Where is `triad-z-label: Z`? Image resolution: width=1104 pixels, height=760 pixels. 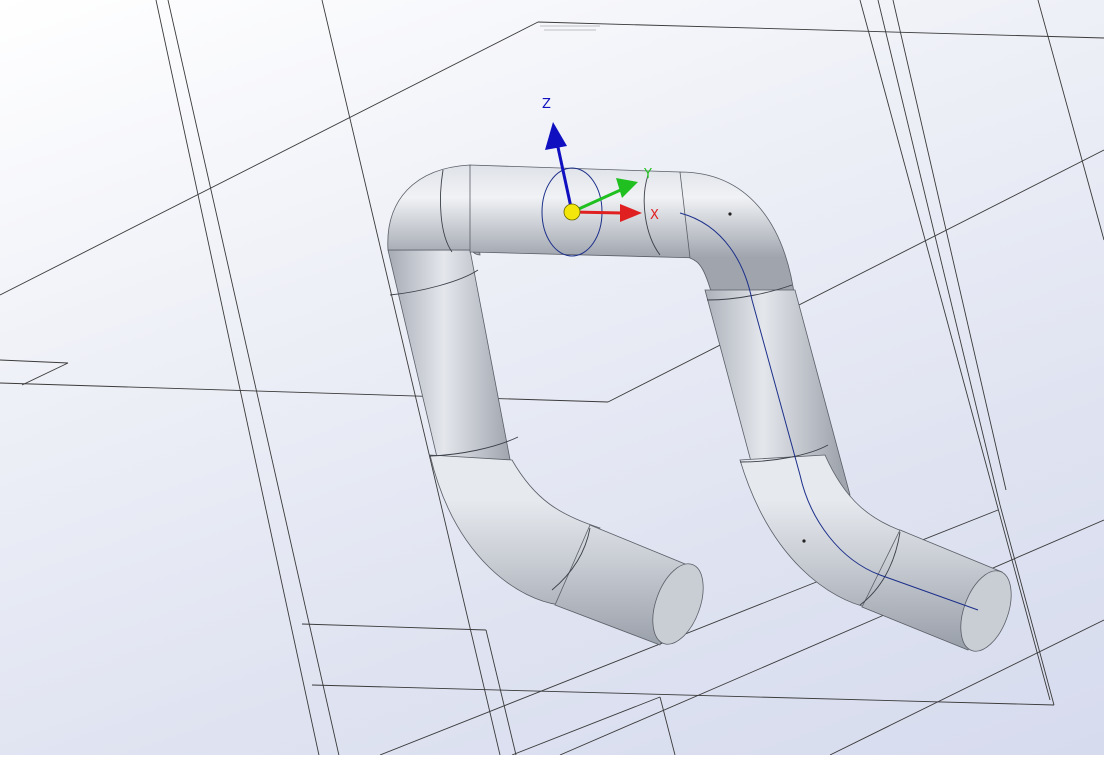 triad-z-label: Z is located at coordinates (546, 104).